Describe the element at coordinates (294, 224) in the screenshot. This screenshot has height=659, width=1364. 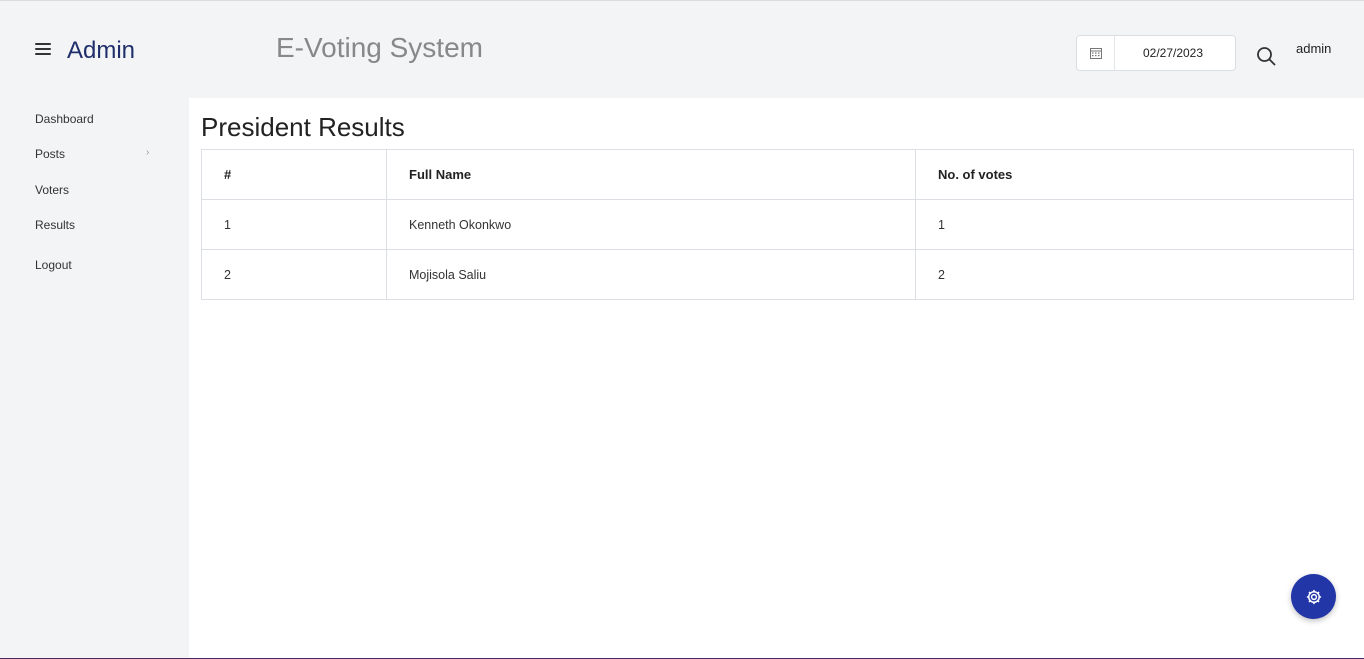
I see `cell-index: 1` at that location.